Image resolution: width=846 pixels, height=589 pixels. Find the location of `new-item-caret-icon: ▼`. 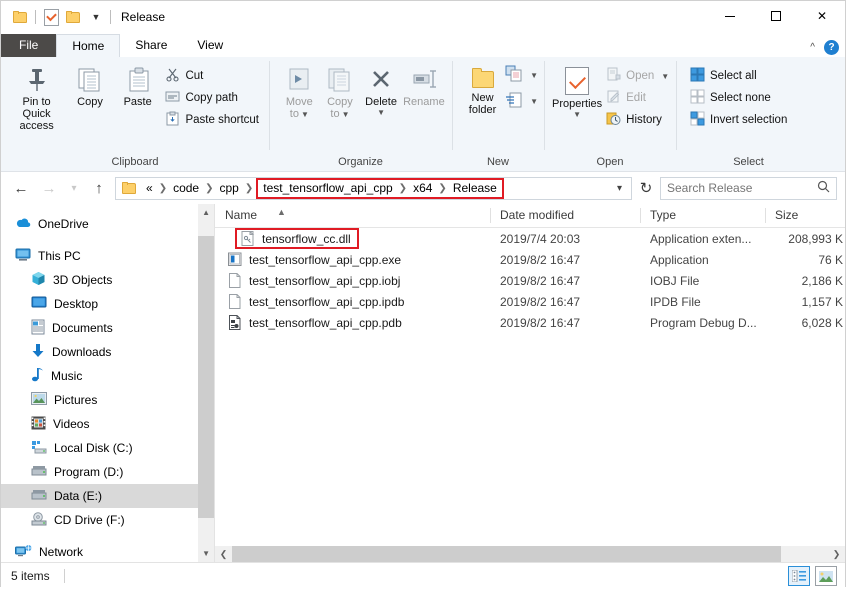

new-item-caret-icon: ▼ is located at coordinates (534, 75).